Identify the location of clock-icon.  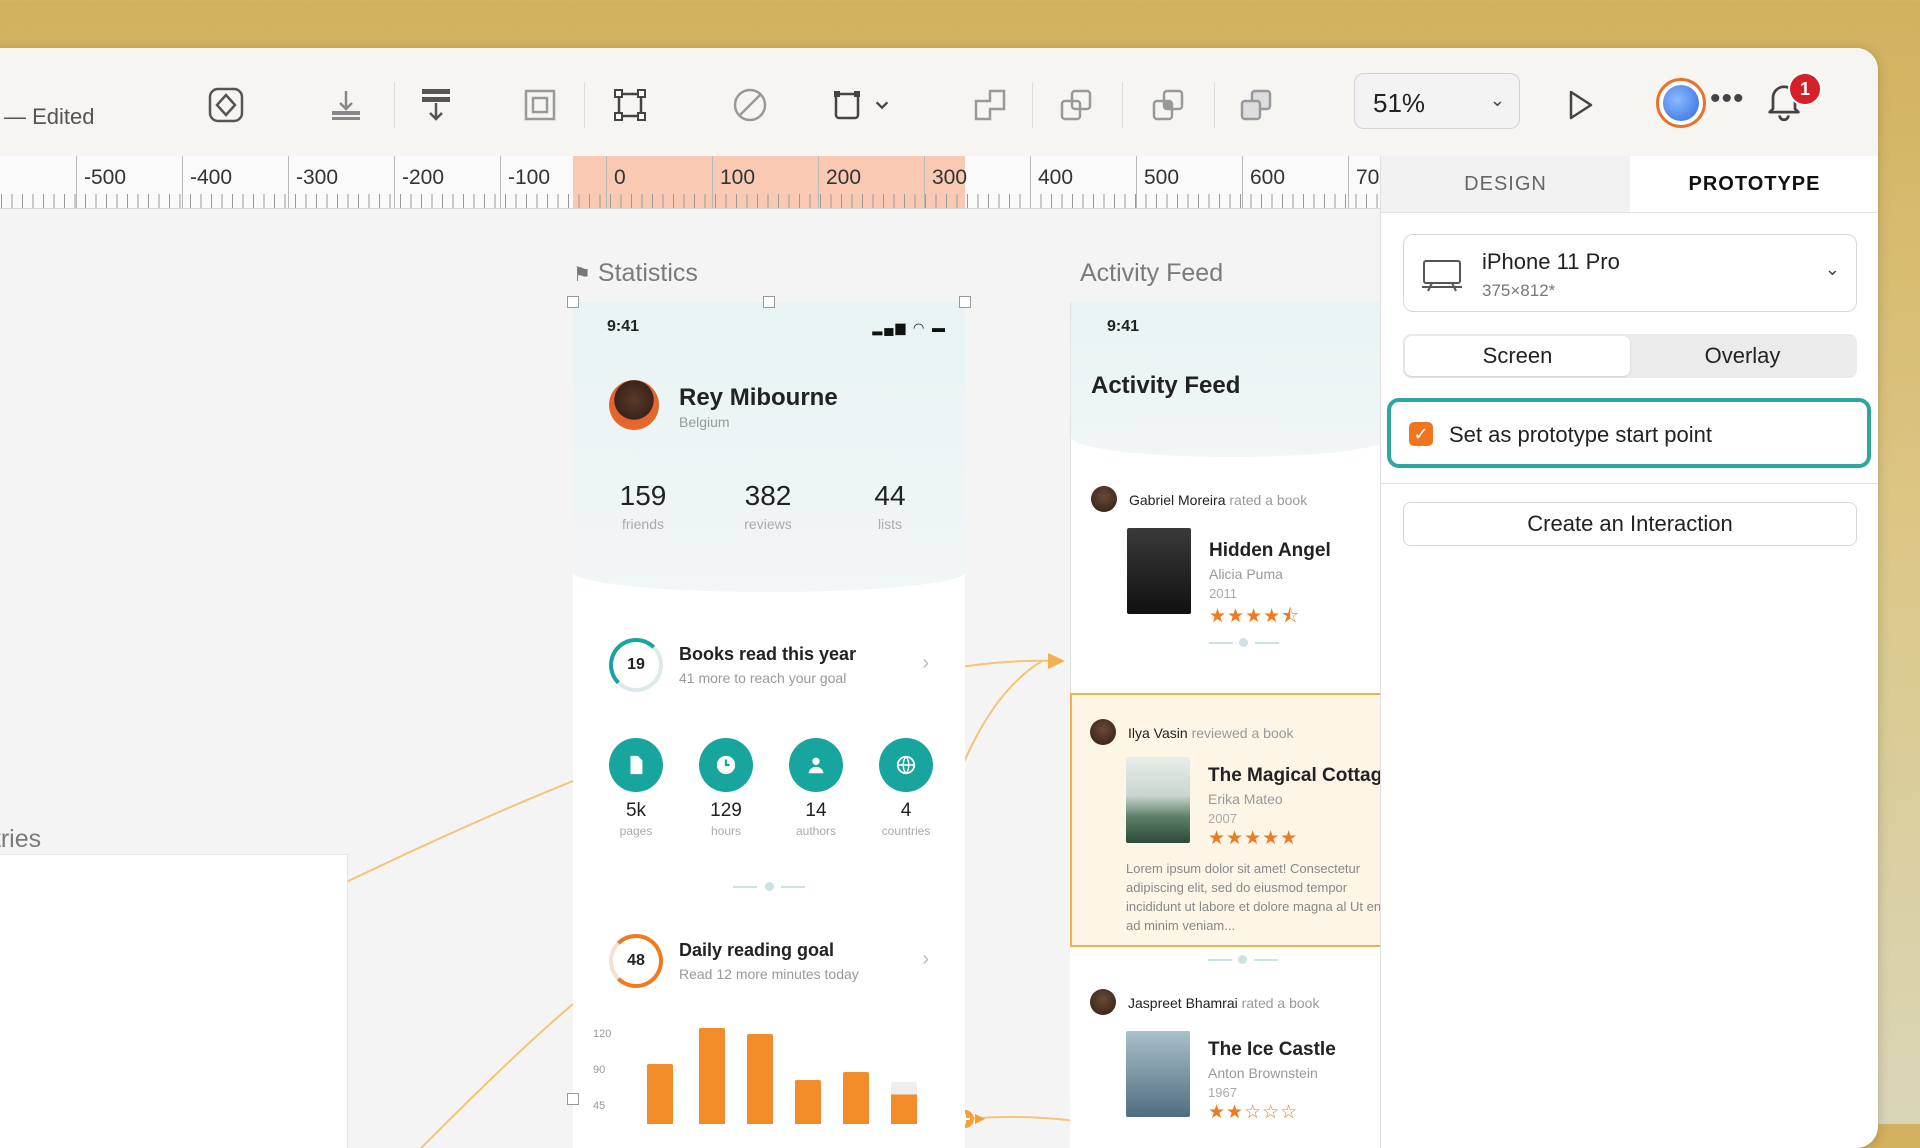
(726, 765).